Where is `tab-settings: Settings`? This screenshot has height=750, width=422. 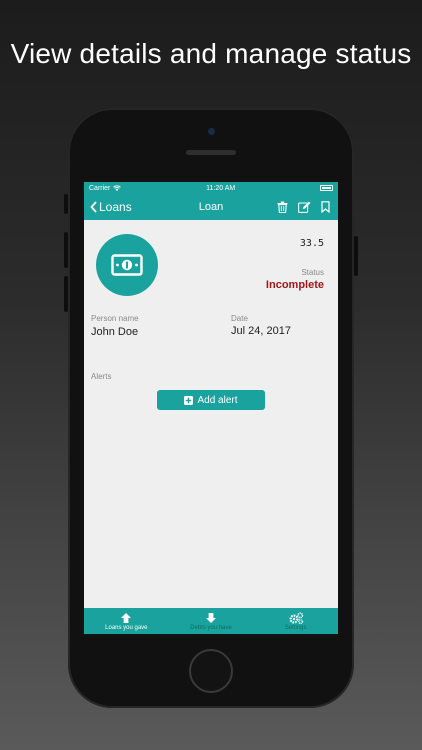
tab-settings: Settings is located at coordinates (295, 621).